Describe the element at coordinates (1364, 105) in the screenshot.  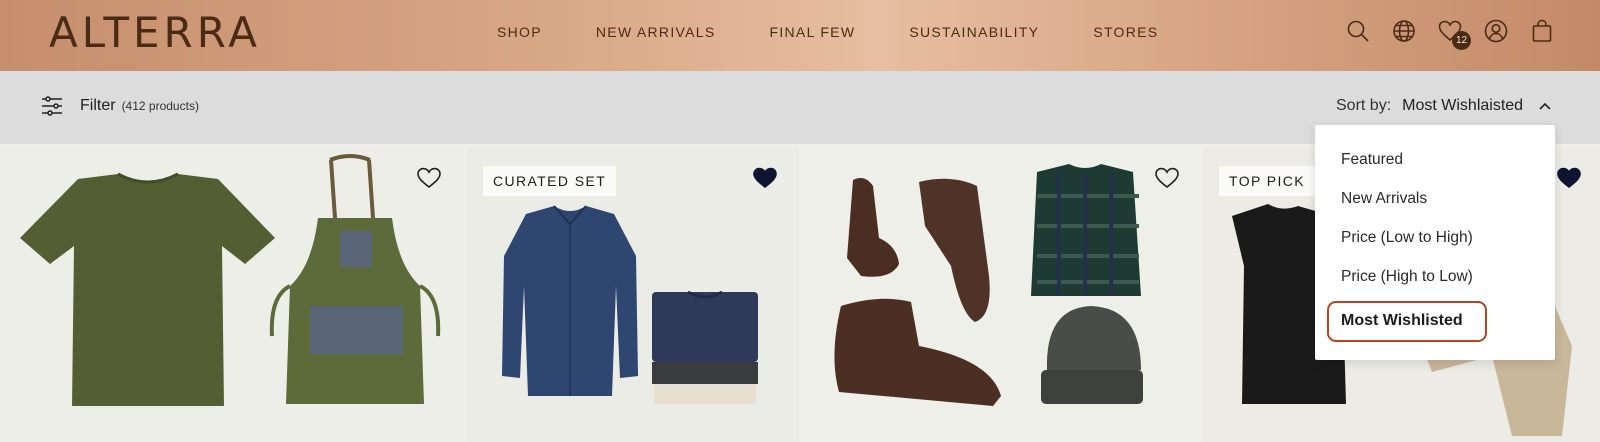
I see `sort-label: Sort by:` at that location.